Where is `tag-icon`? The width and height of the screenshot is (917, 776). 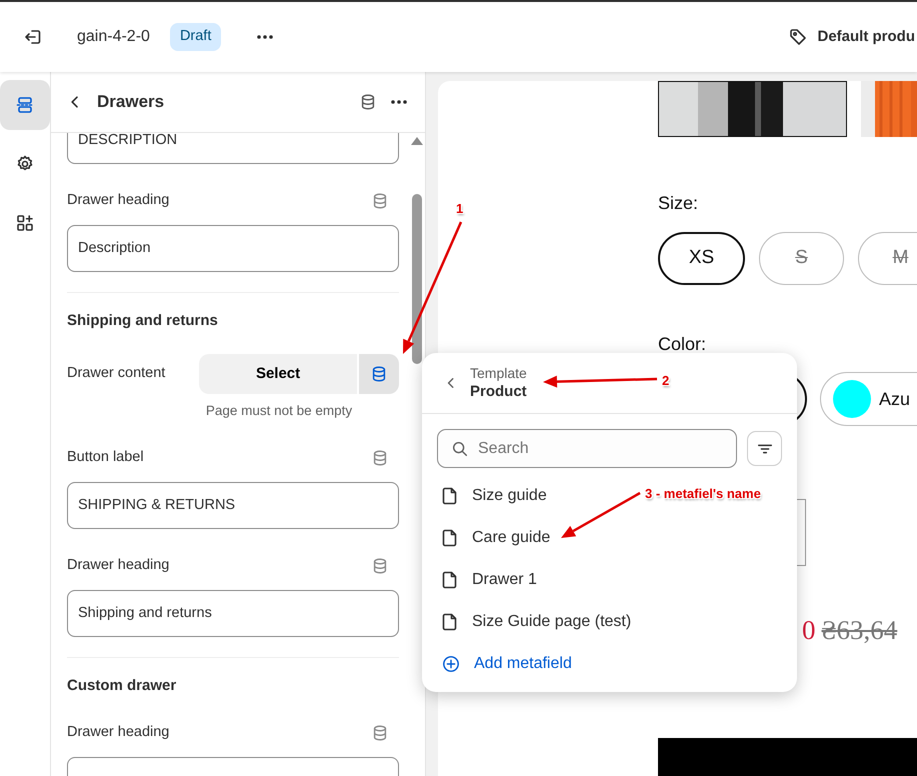 tag-icon is located at coordinates (798, 37).